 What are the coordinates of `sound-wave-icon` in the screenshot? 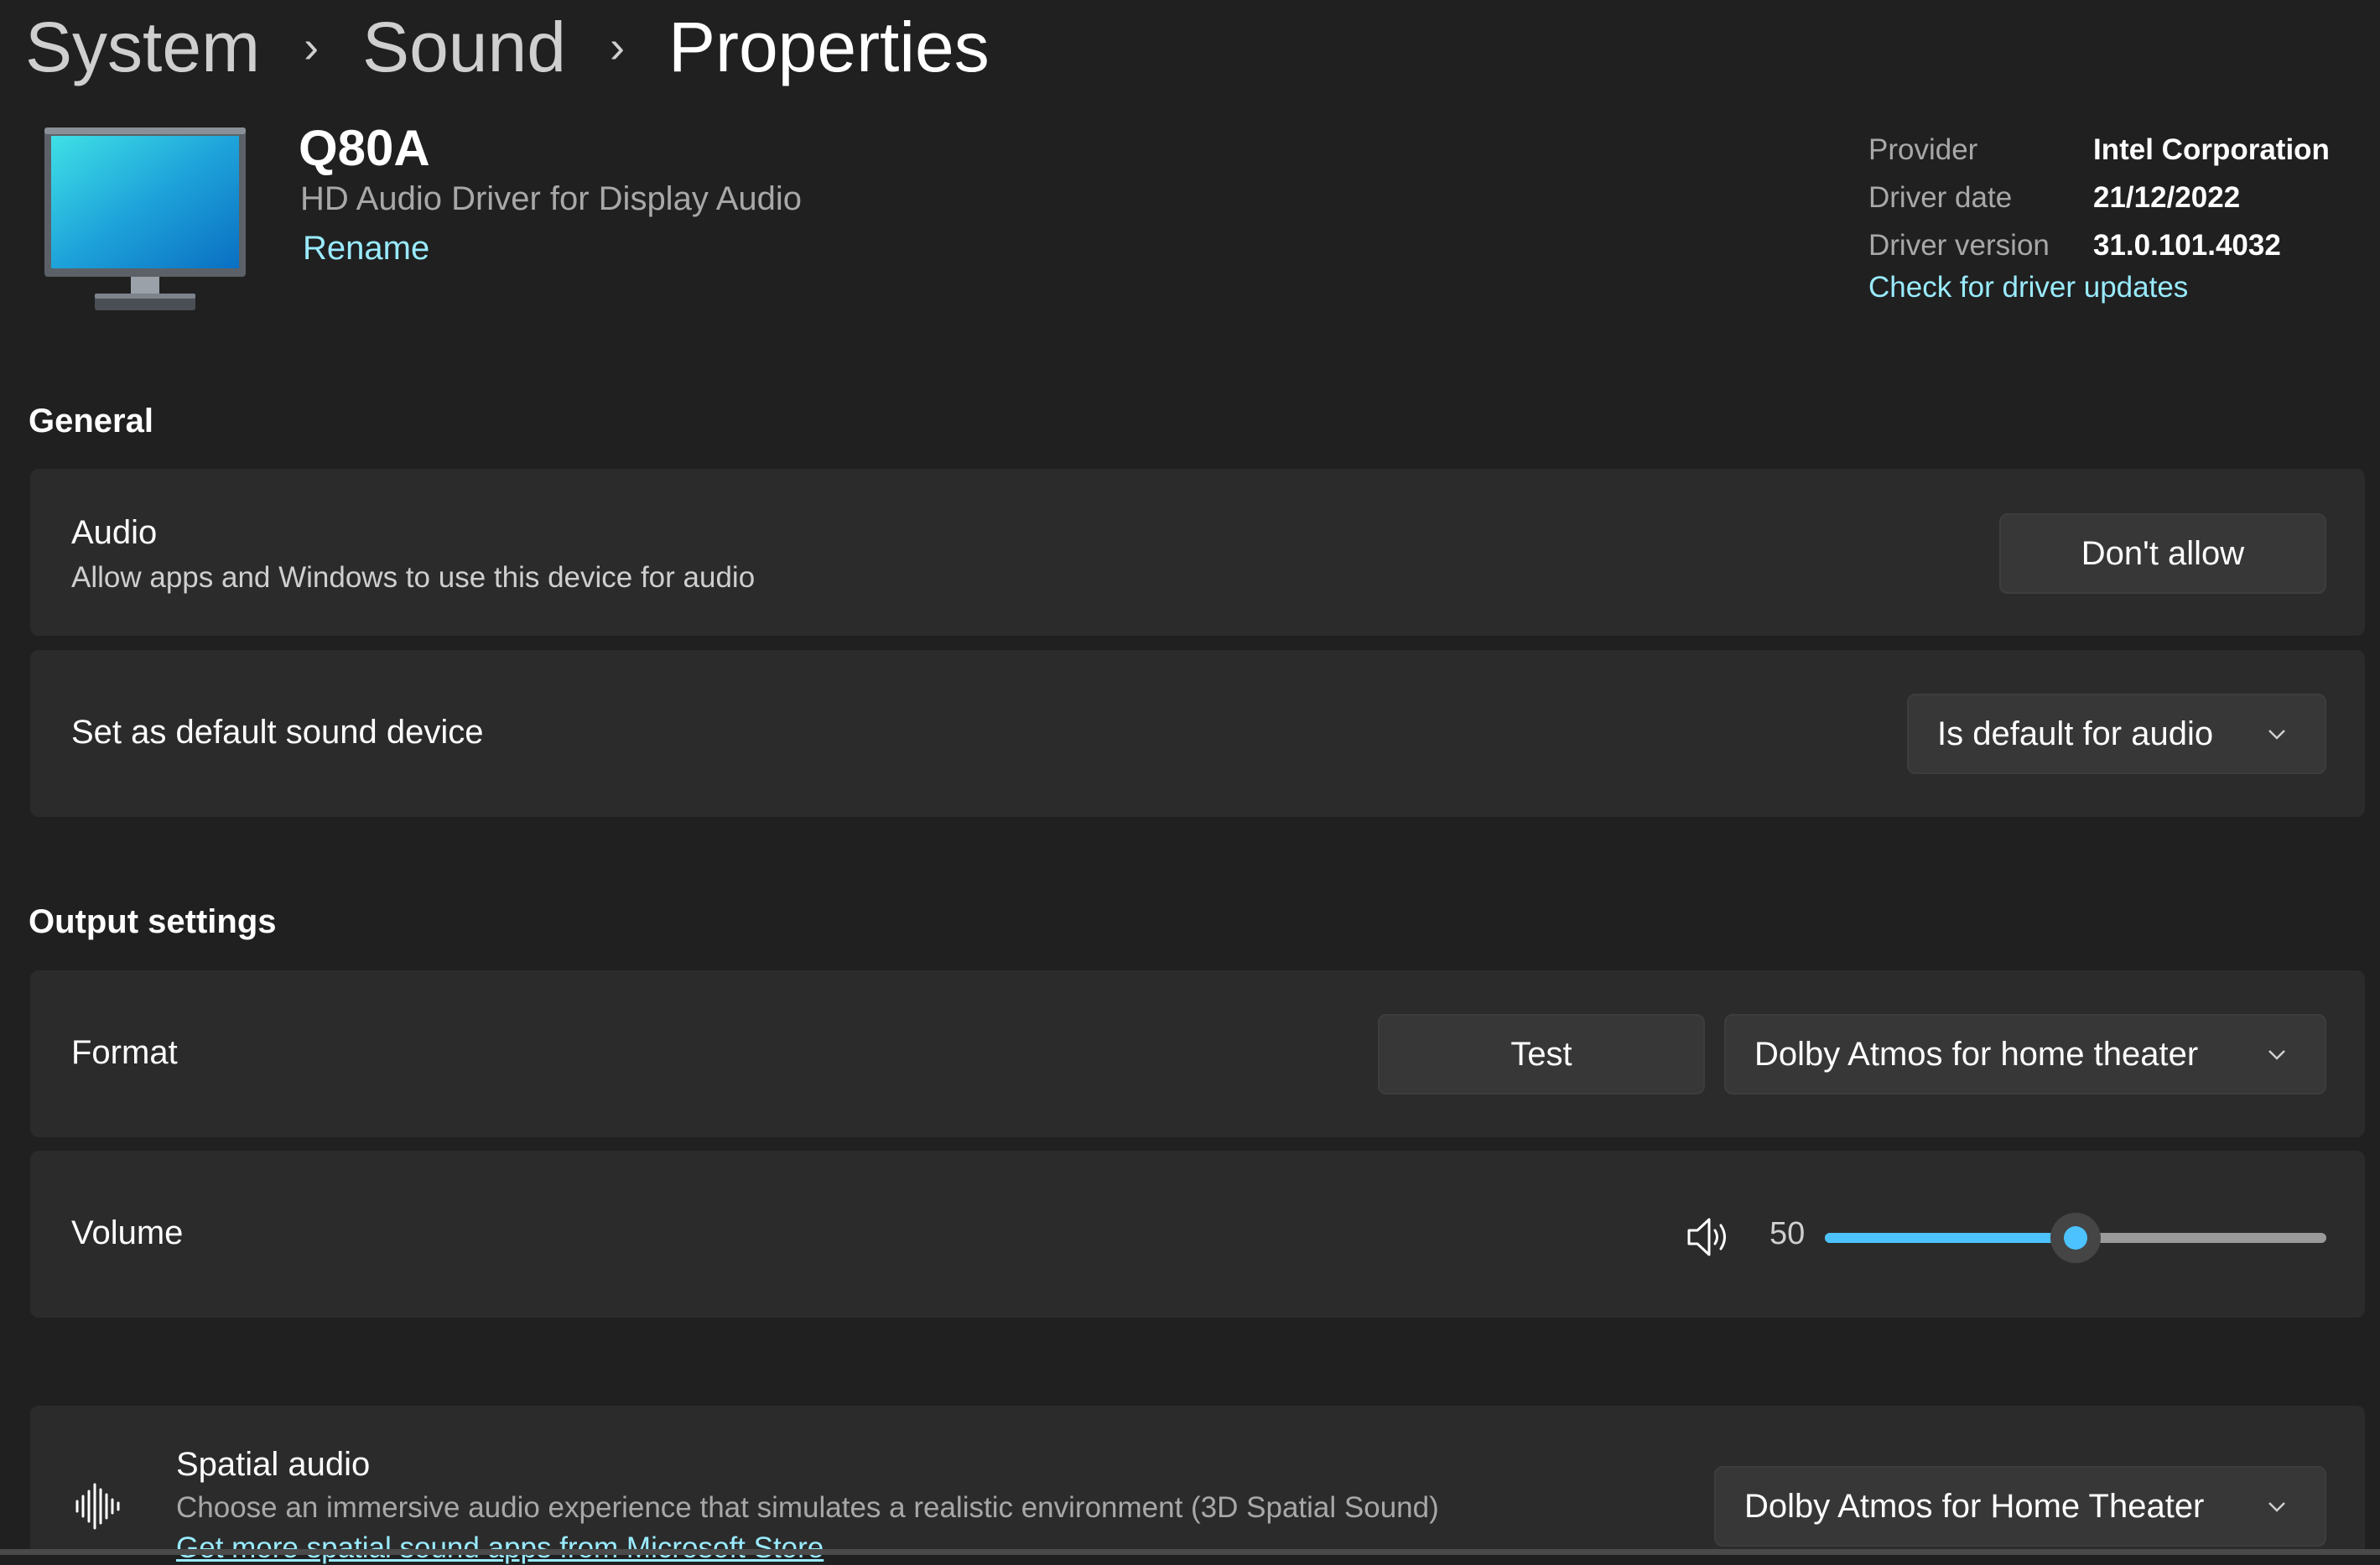 It's located at (99, 1506).